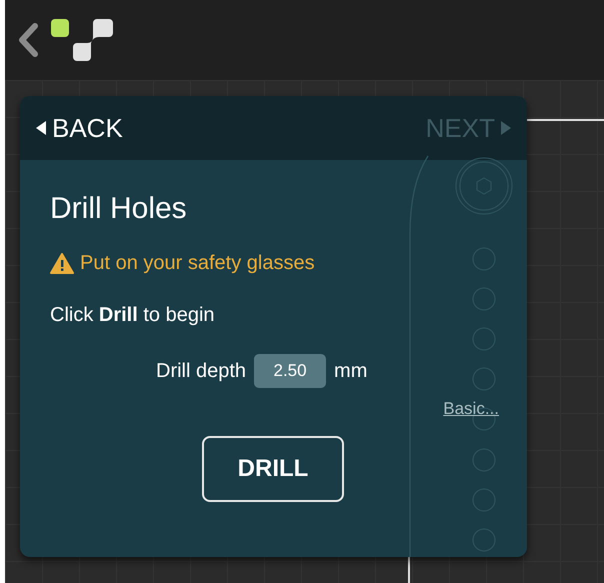 Image resolution: width=604 pixels, height=583 pixels. I want to click on back-button: BACK, so click(79, 128).